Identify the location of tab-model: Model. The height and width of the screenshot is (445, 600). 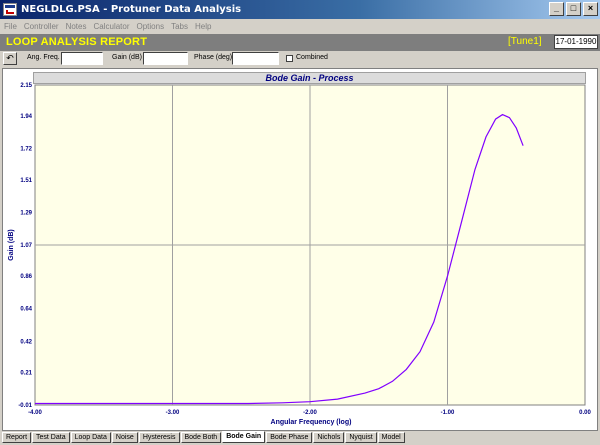
(391, 437).